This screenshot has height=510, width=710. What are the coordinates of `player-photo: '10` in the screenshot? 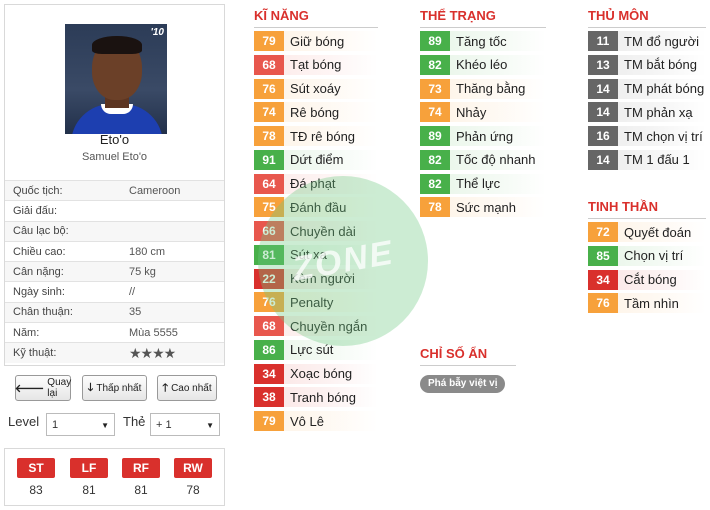 It's located at (116, 79).